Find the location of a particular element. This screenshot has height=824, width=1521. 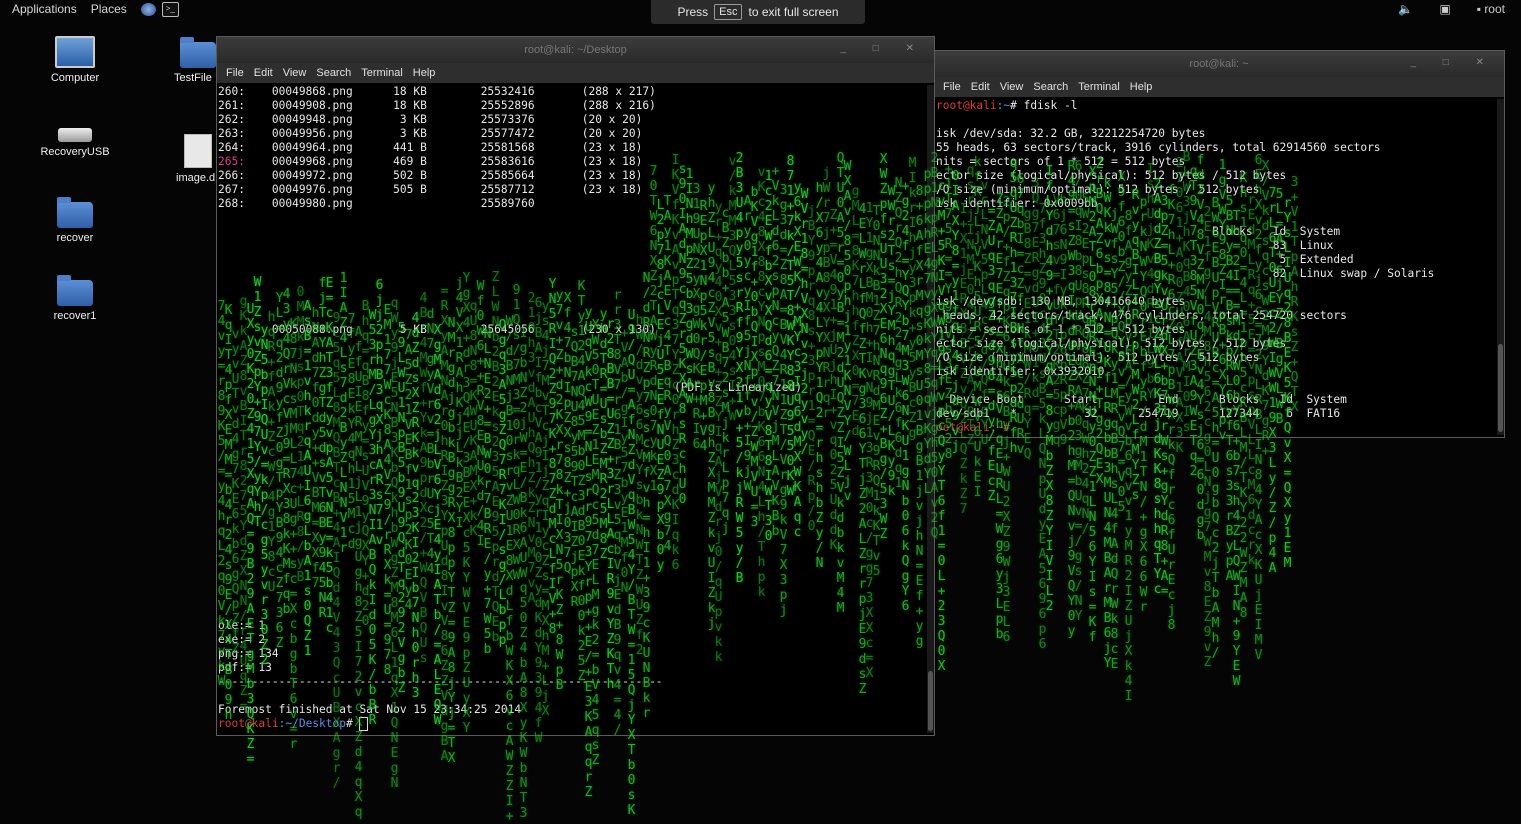

file-index: 265: is located at coordinates (245, 161).